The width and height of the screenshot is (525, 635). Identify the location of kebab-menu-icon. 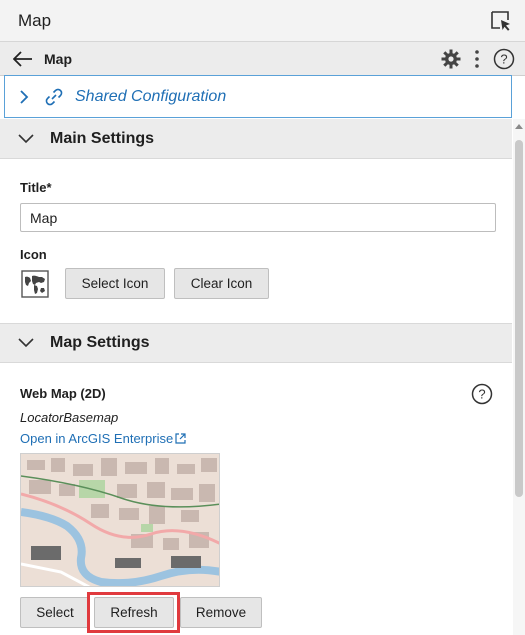
(477, 59).